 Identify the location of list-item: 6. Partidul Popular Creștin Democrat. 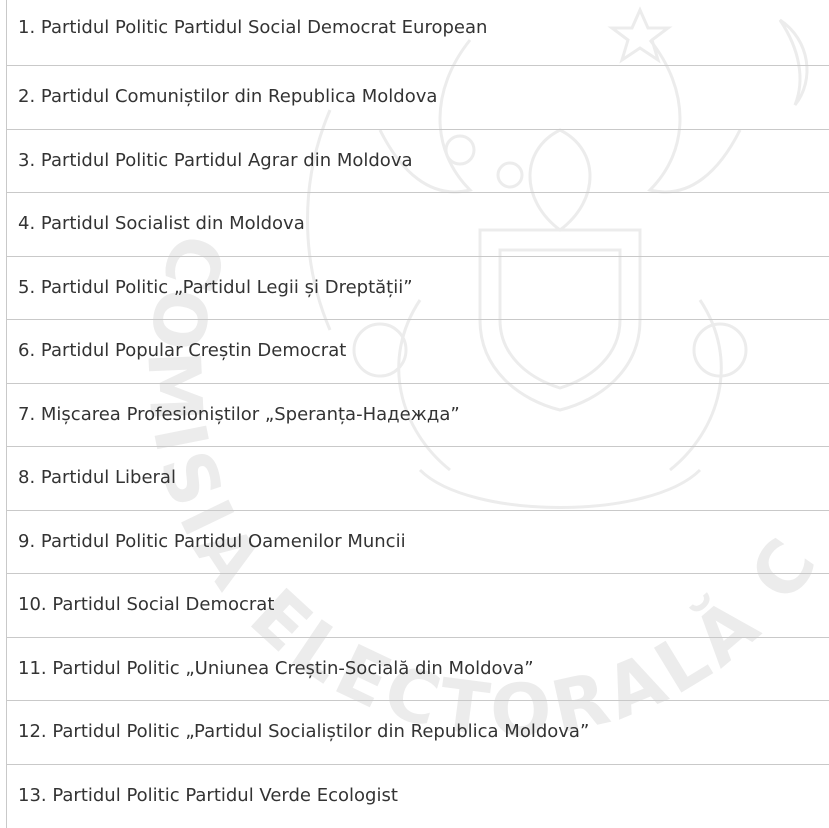
(418, 352).